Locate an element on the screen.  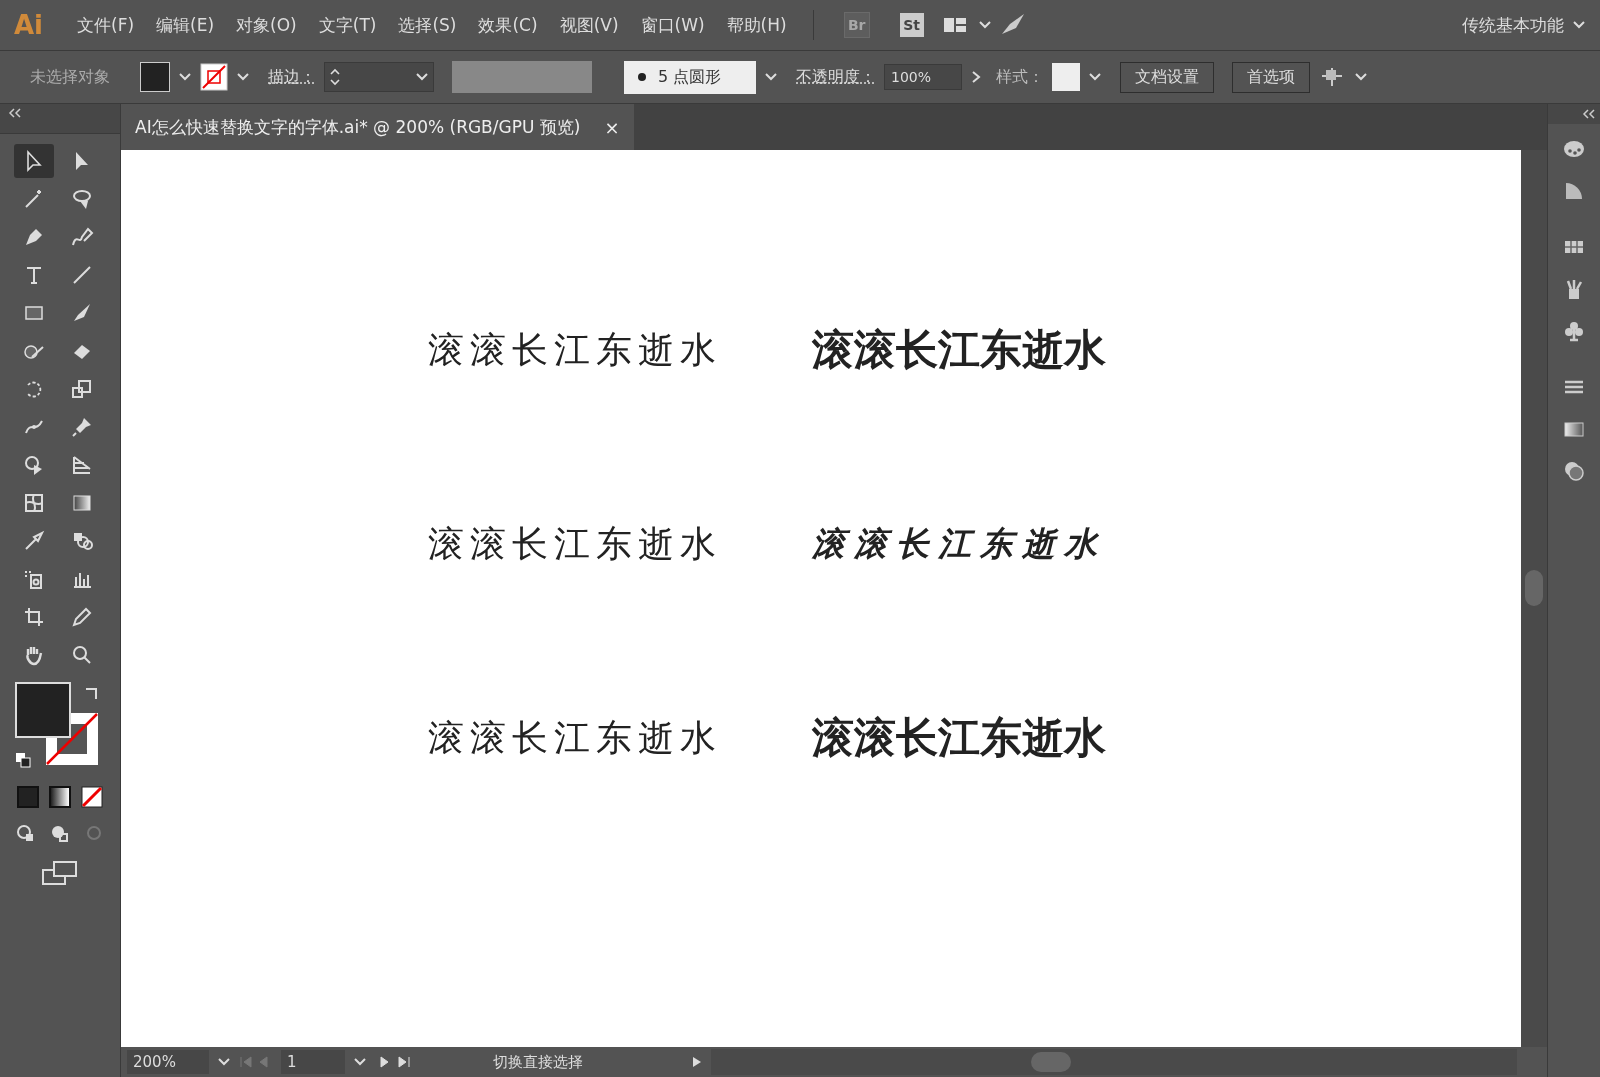
chevron-right-icon is located at coordinates (976, 77).